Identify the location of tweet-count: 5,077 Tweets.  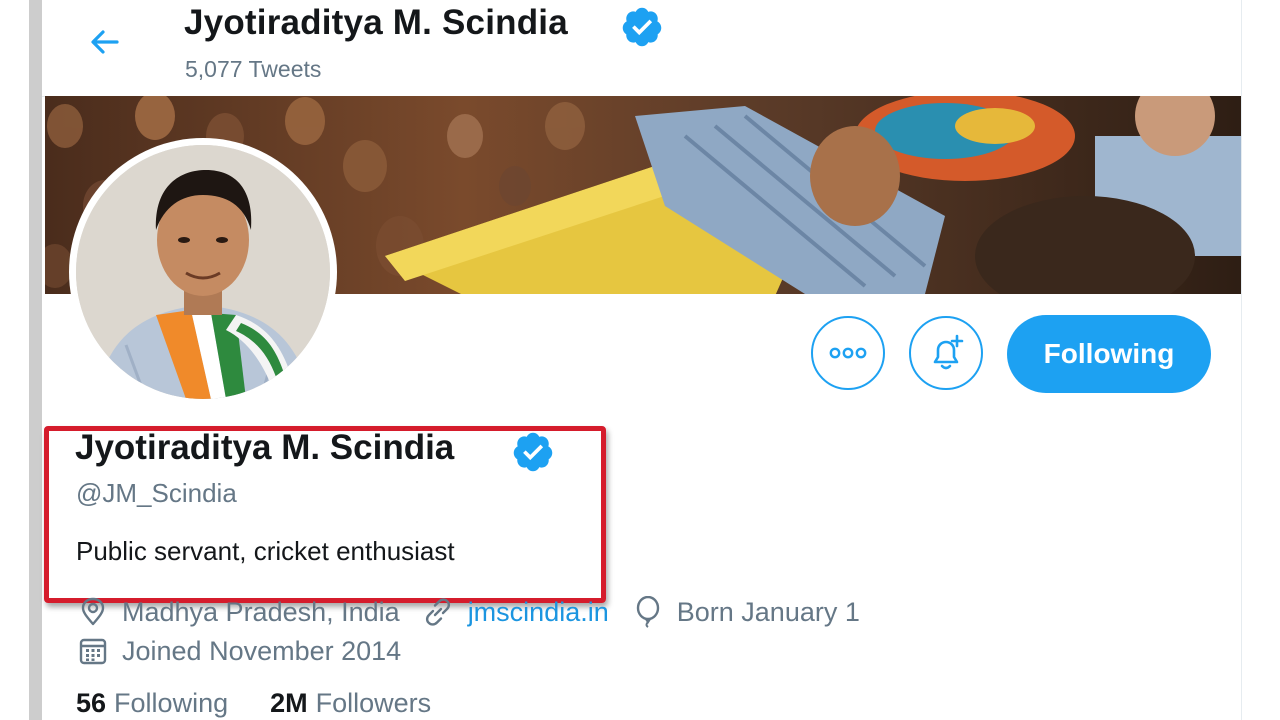
(253, 69).